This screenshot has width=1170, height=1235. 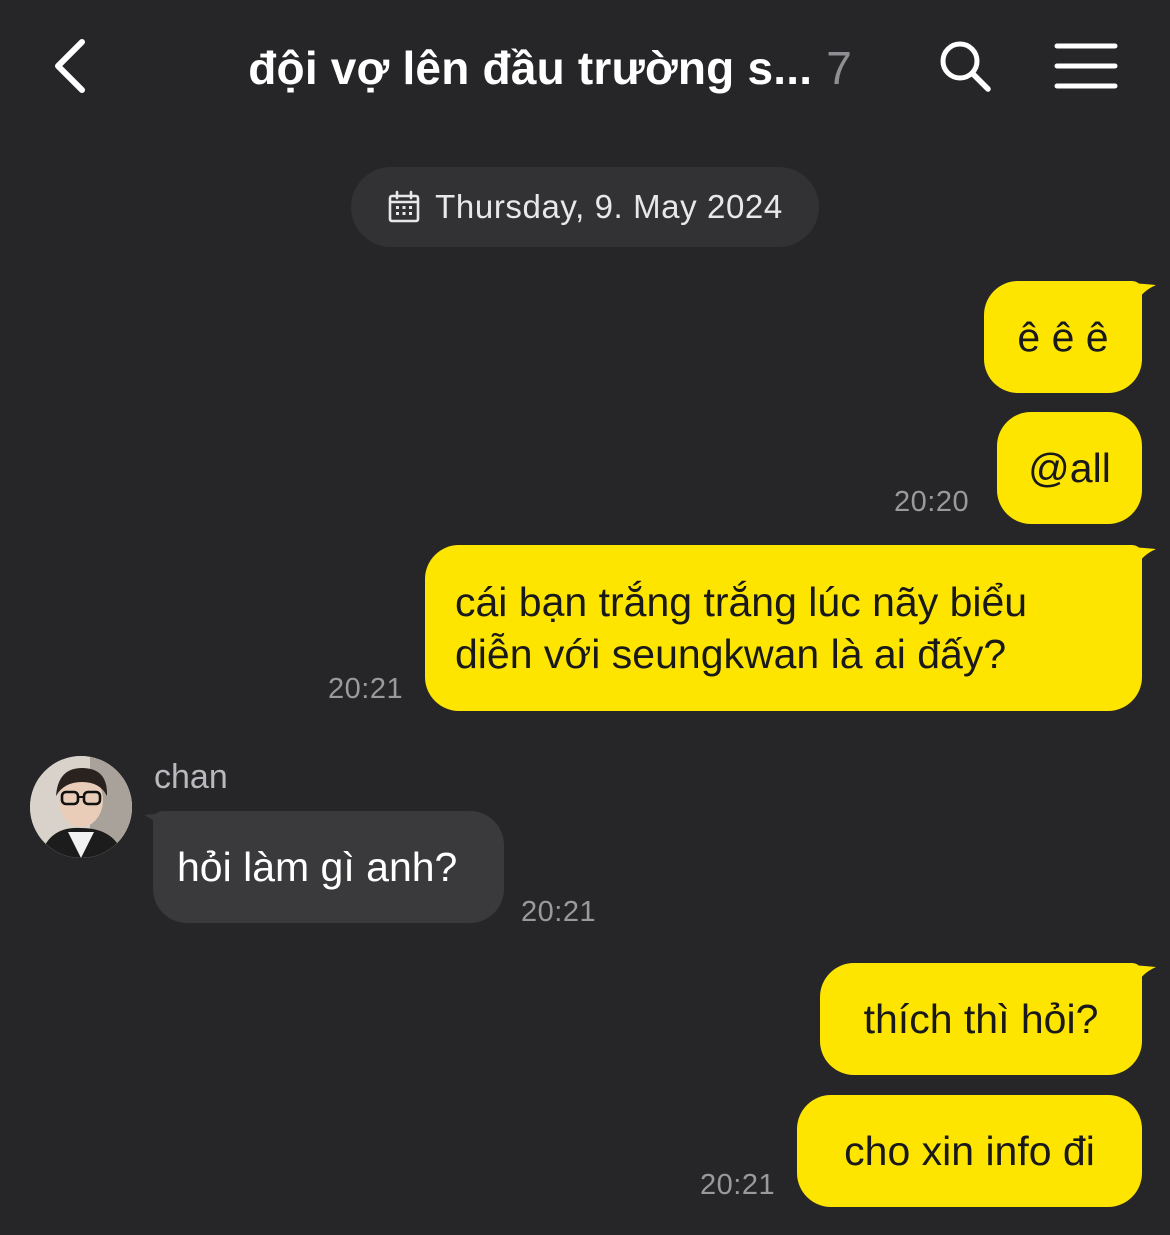 I want to click on message-text: @all, so click(x=1069, y=468).